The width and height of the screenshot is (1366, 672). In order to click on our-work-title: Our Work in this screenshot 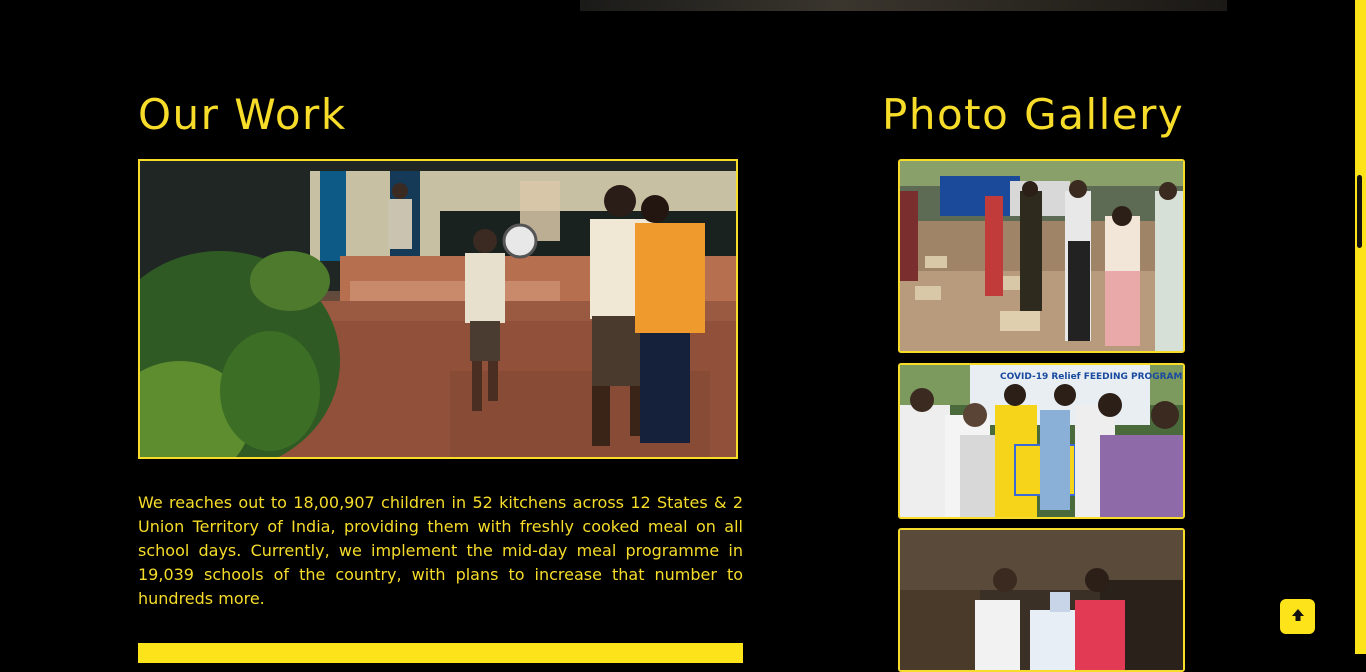, I will do `click(242, 114)`.